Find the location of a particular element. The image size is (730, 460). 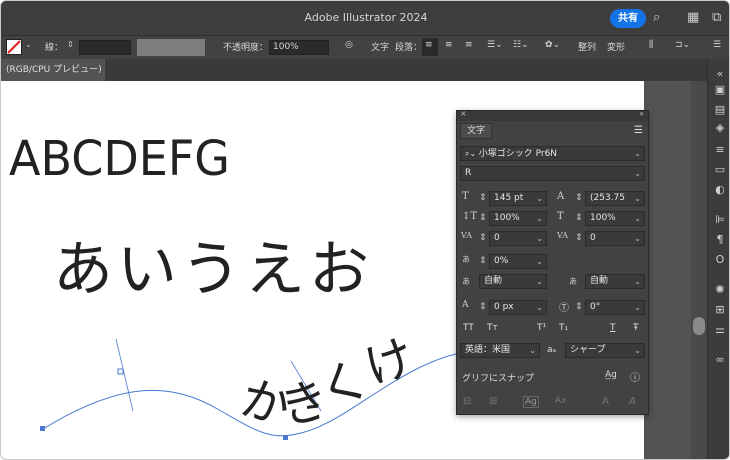

numbered-list-icon: ☷⌄ is located at coordinates (521, 45).